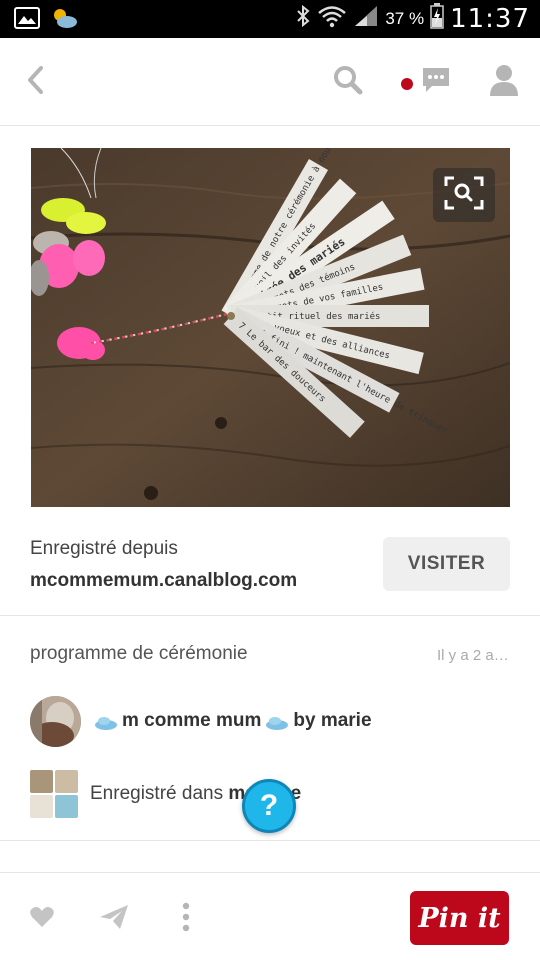 This screenshot has height=960, width=540. Describe the element at coordinates (490, 18) in the screenshot. I see `clock: 11:37` at that location.